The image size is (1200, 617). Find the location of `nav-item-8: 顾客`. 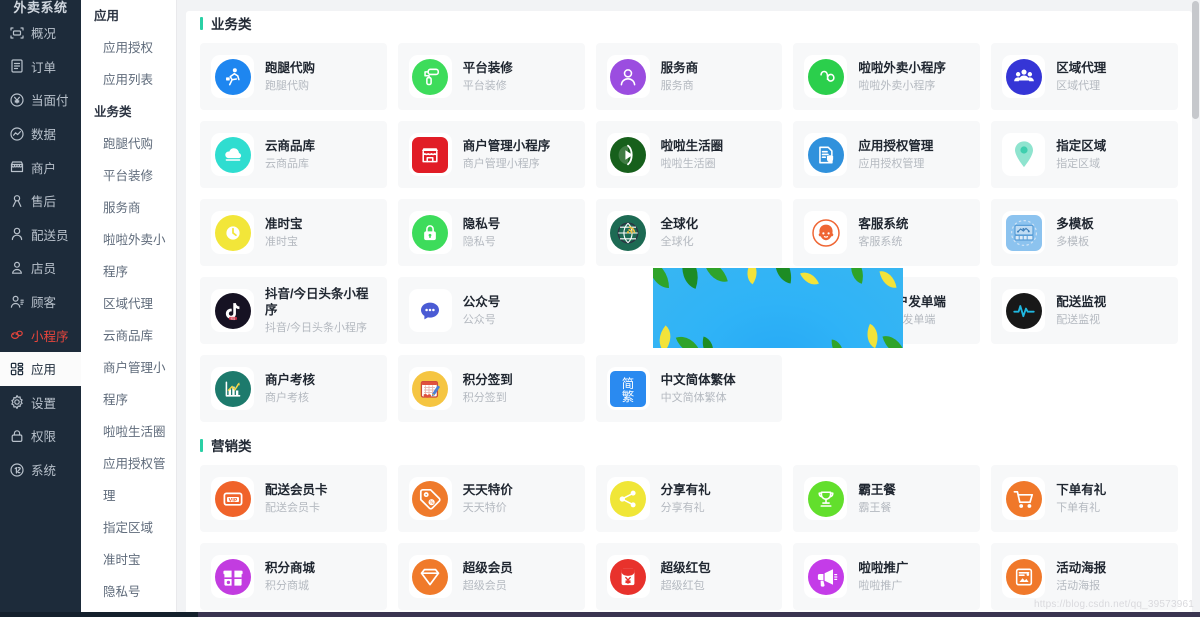

nav-item-8: 顾客 is located at coordinates (40, 302).